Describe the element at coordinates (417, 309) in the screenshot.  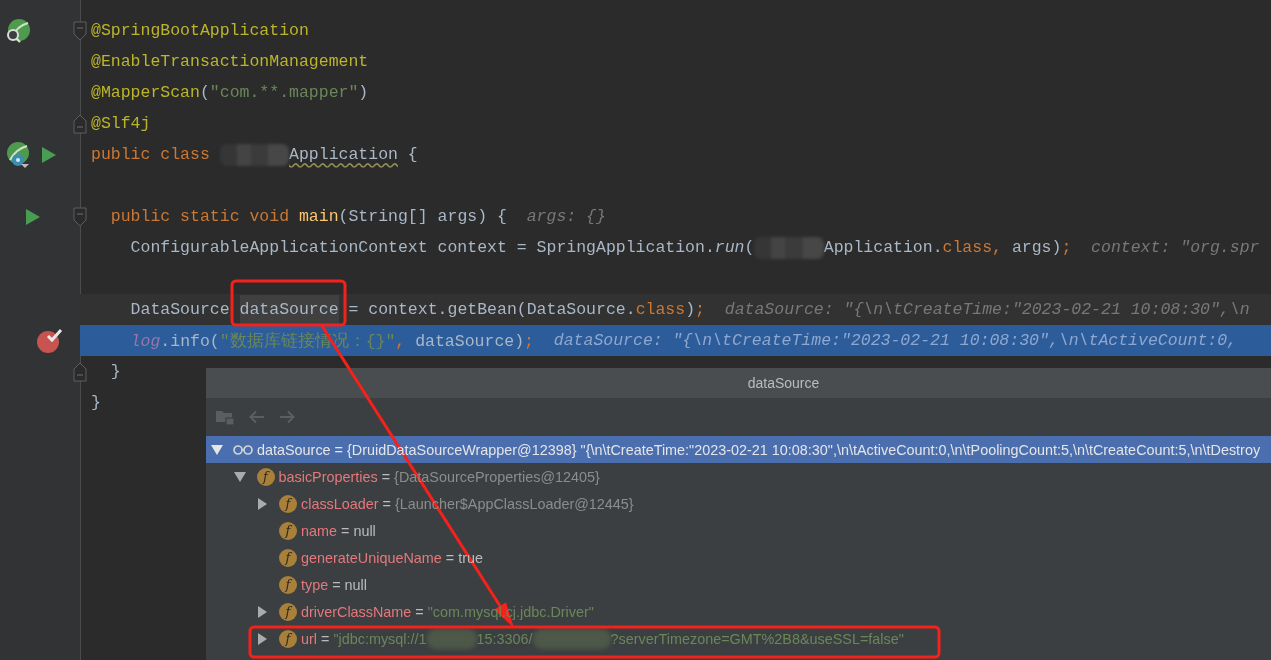
I see `code-text: DataSource dataSource = context.getBean(DataSource.class);` at that location.